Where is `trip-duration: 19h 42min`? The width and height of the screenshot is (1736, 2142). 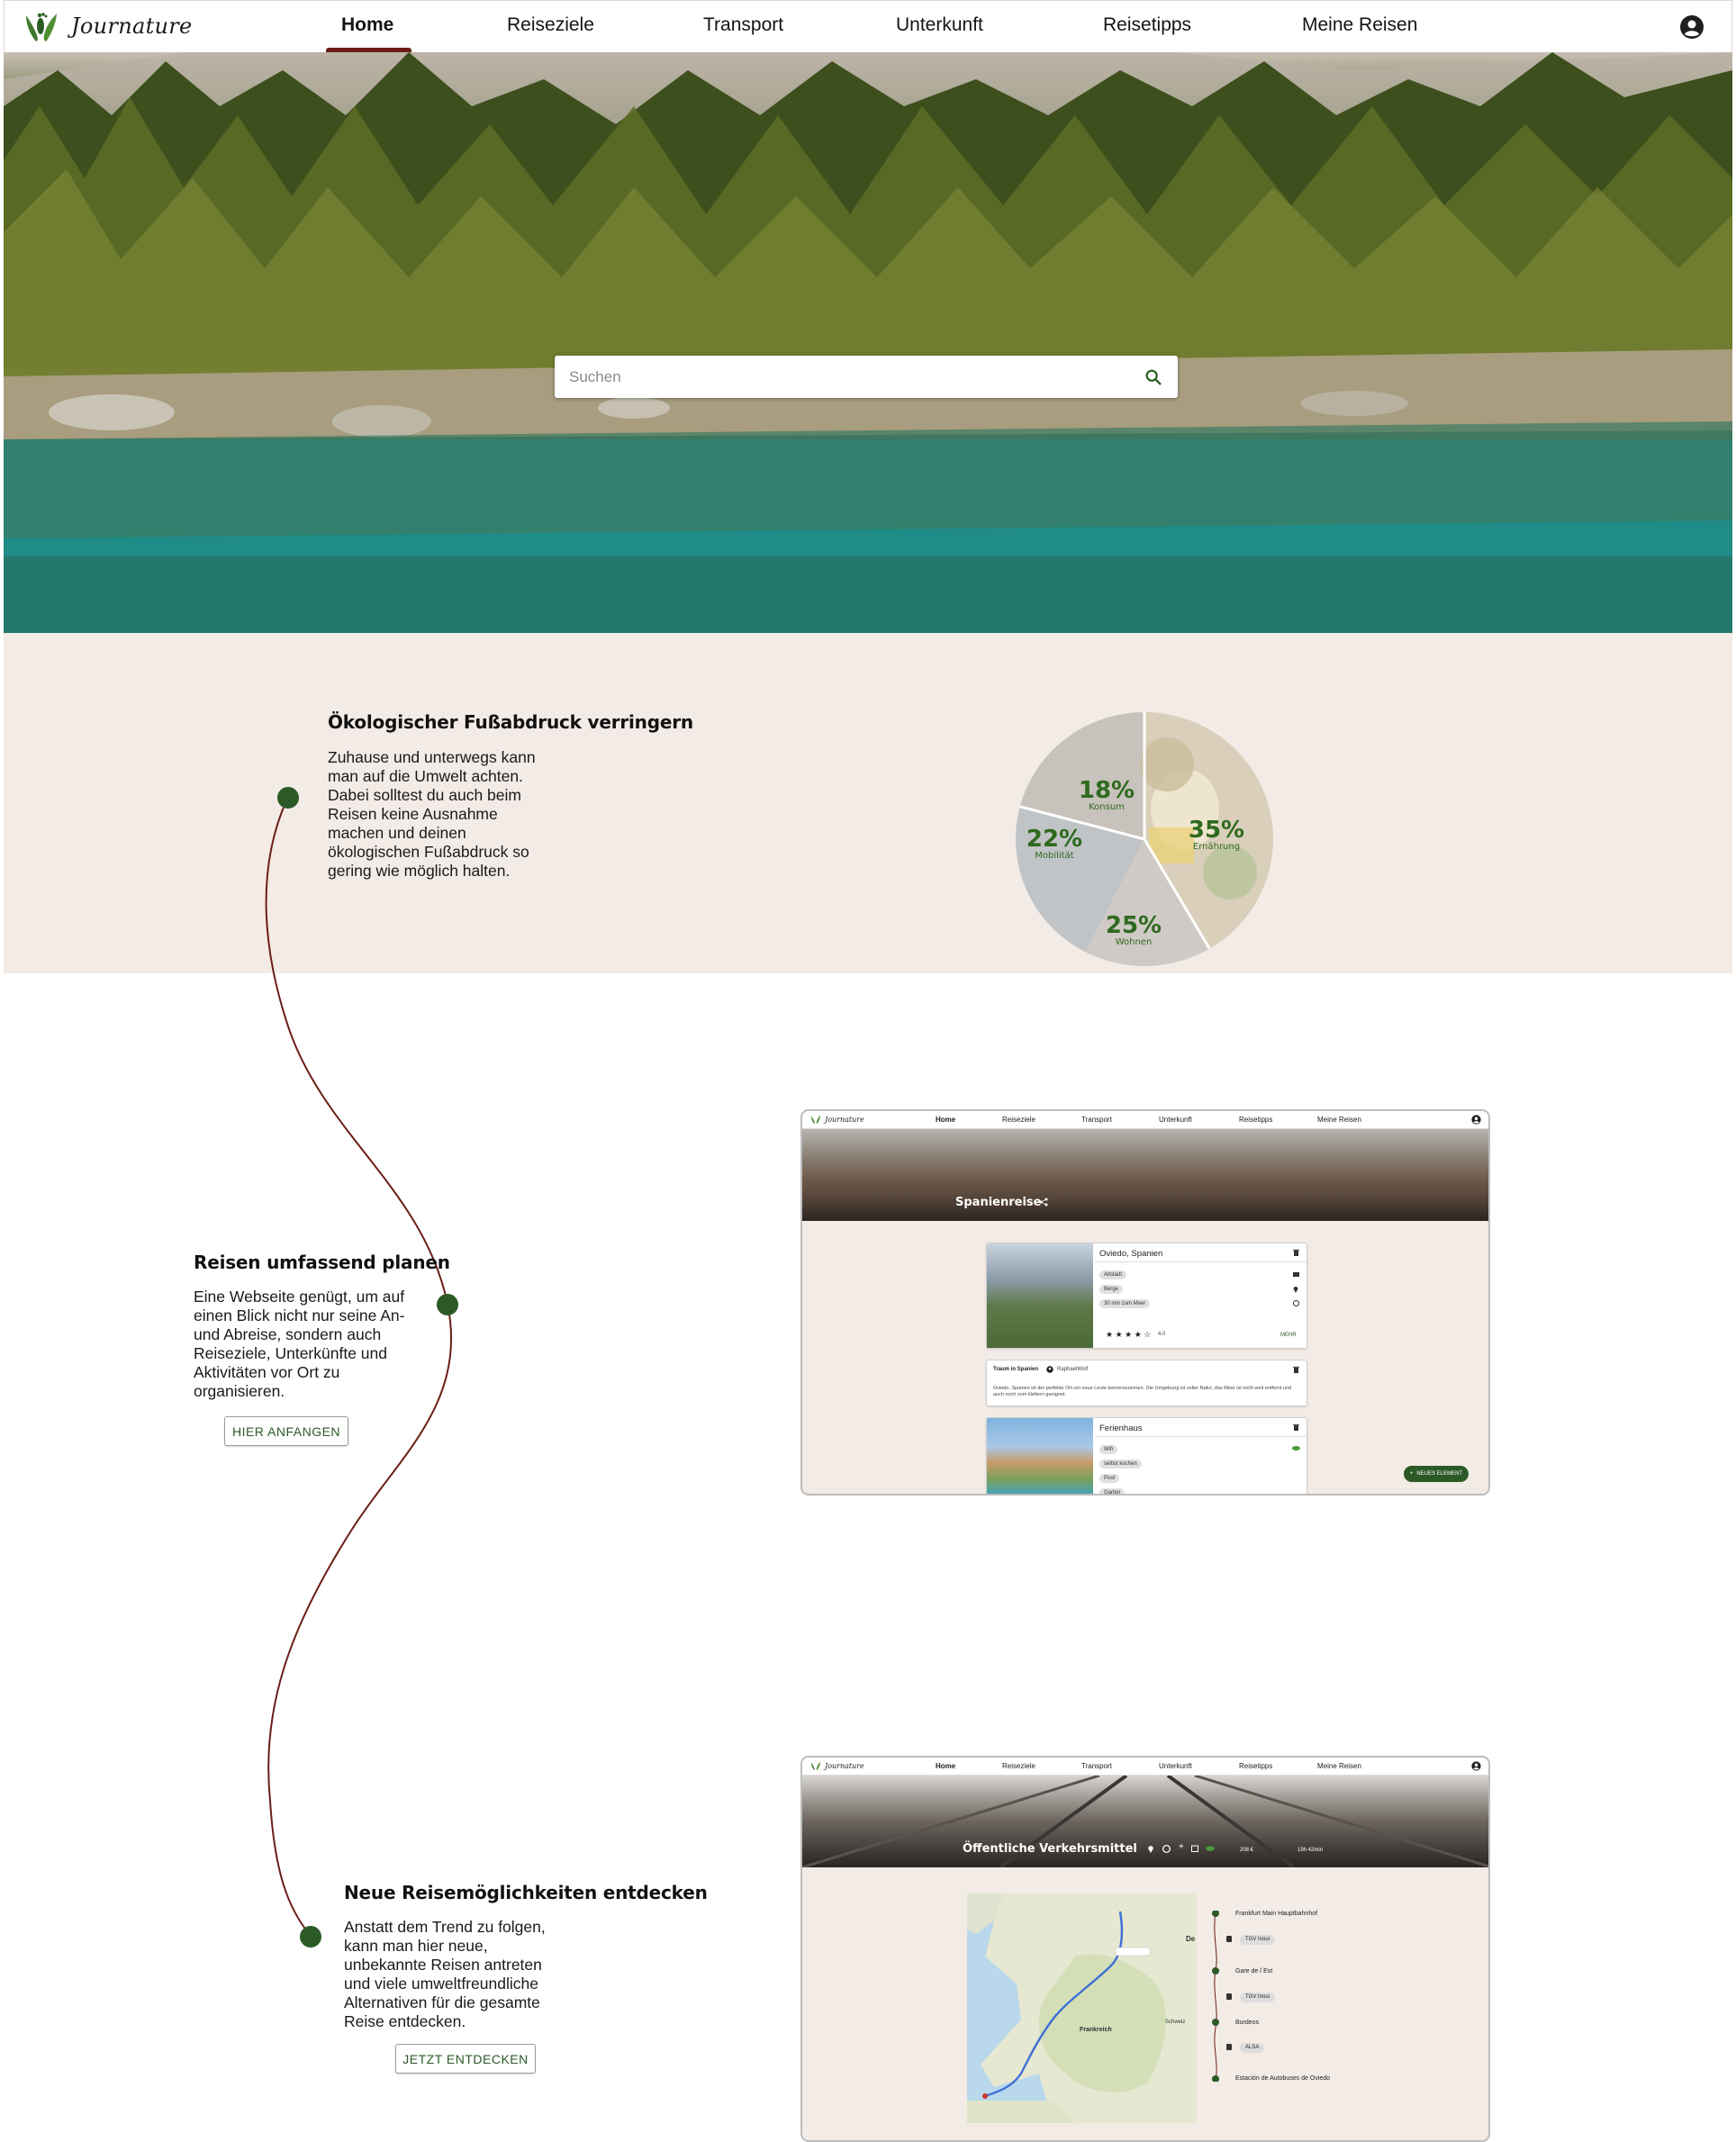
trip-duration: 19h 42min is located at coordinates (1310, 1850).